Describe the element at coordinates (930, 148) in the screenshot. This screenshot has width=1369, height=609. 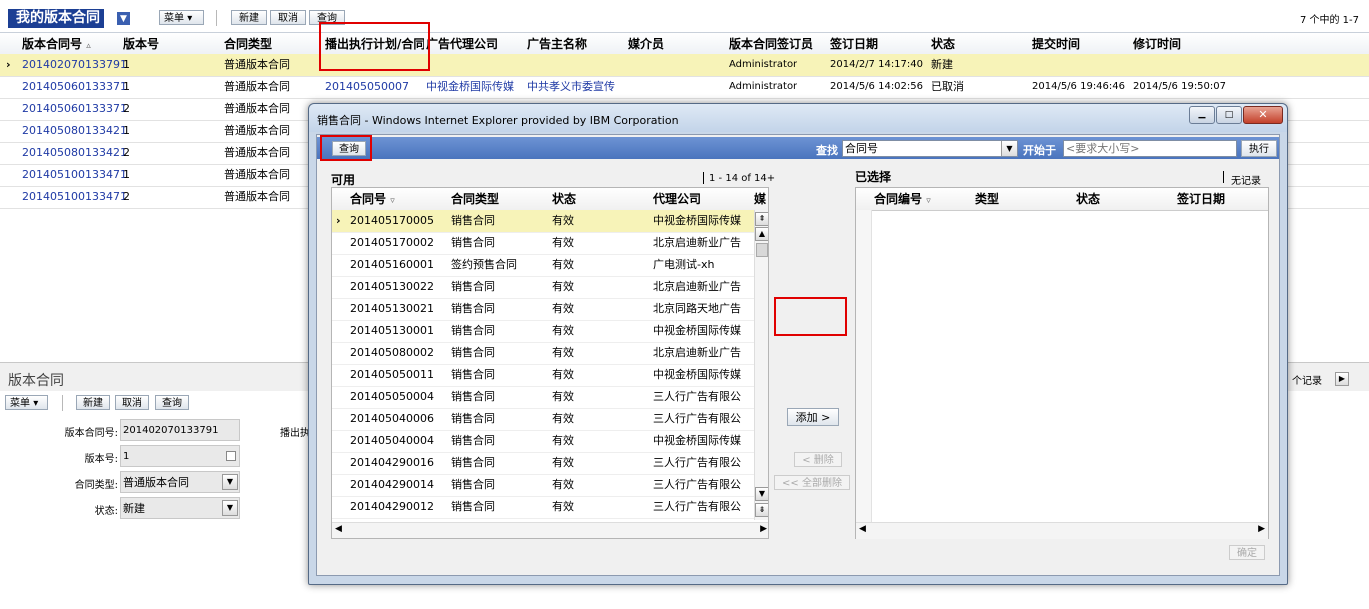
I see `find-field-select: 合同号 ▼` at that location.